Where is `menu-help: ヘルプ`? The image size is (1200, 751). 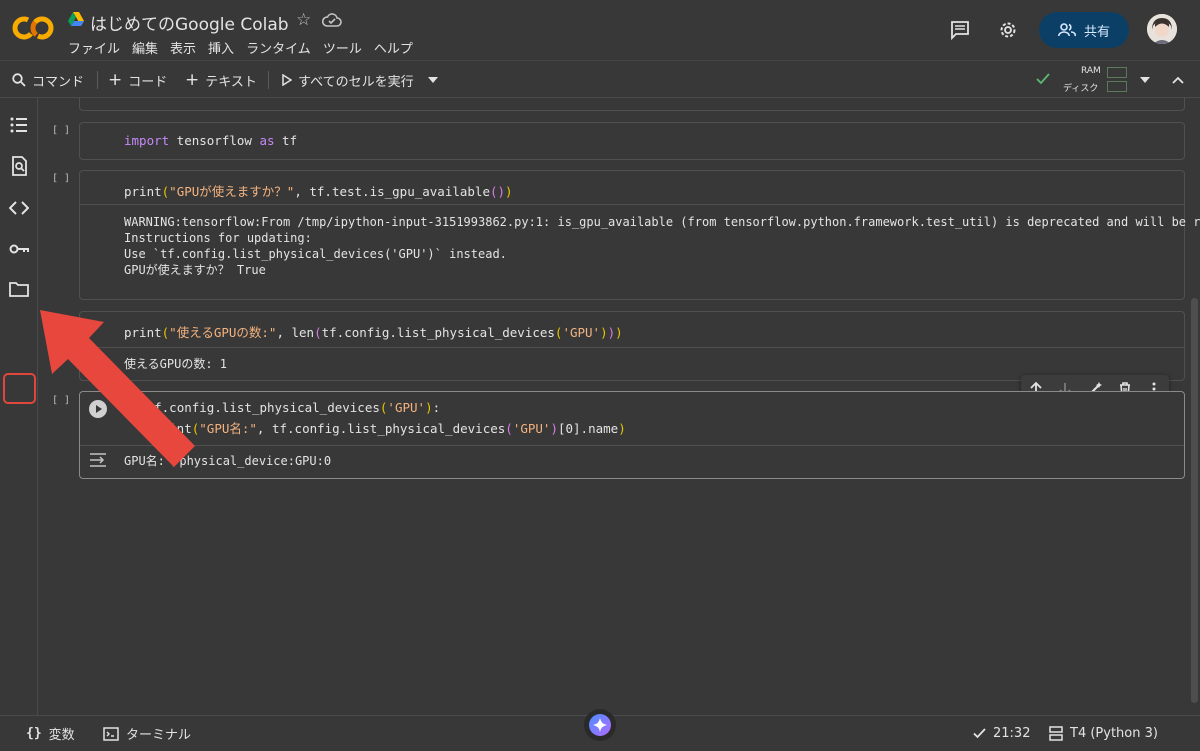 menu-help: ヘルプ is located at coordinates (393, 47).